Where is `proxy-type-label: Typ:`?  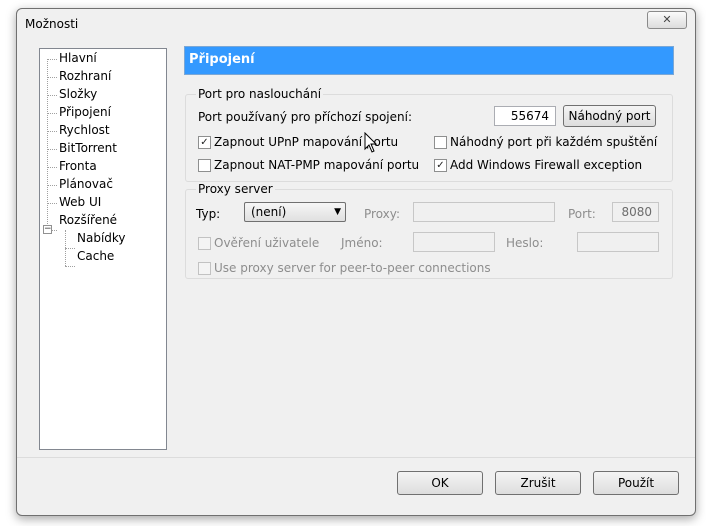
proxy-type-label: Typ: is located at coordinates (208, 214).